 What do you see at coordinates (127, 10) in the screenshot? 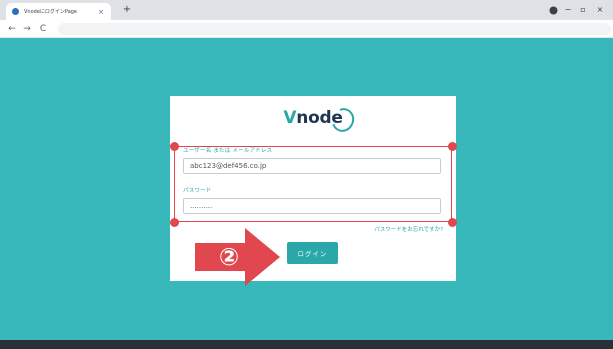
I see `new-tab-button: +` at bounding box center [127, 10].